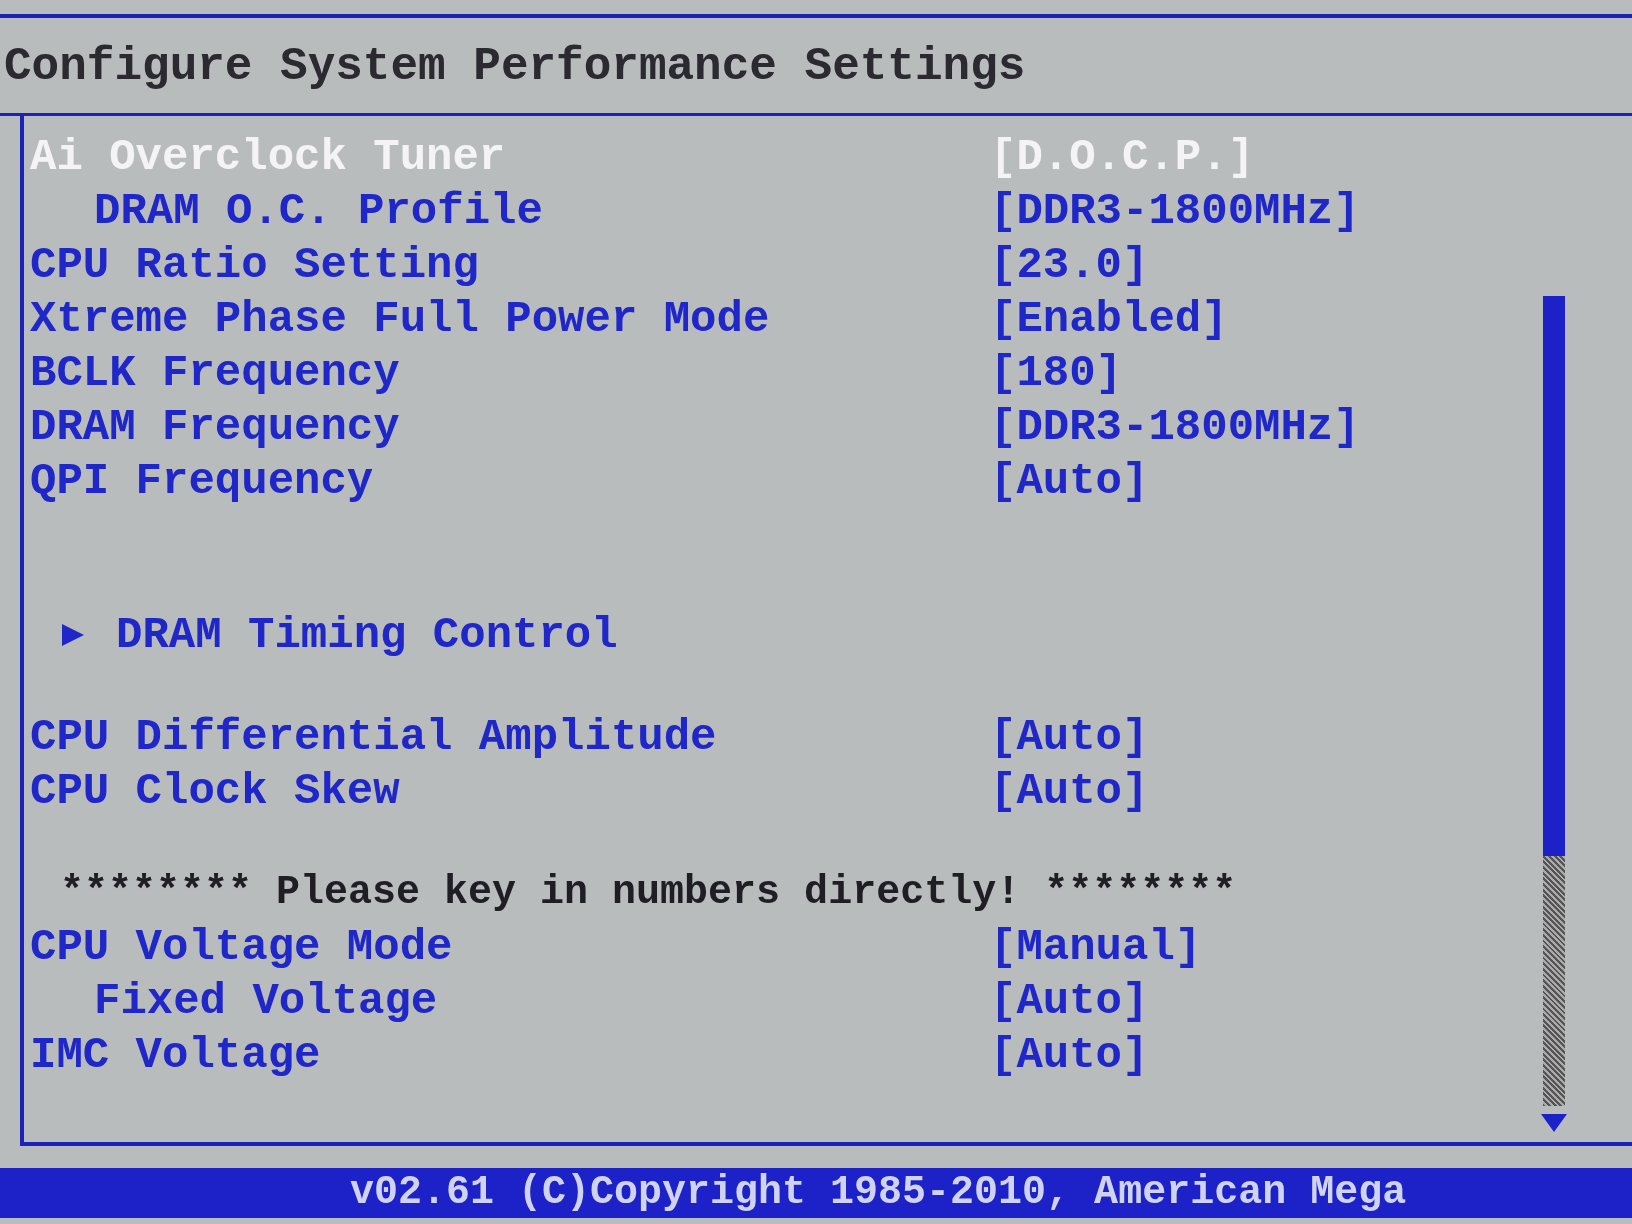 This screenshot has width=1632, height=1224. I want to click on setting-label: CPU Differential Amplitude, so click(510, 737).